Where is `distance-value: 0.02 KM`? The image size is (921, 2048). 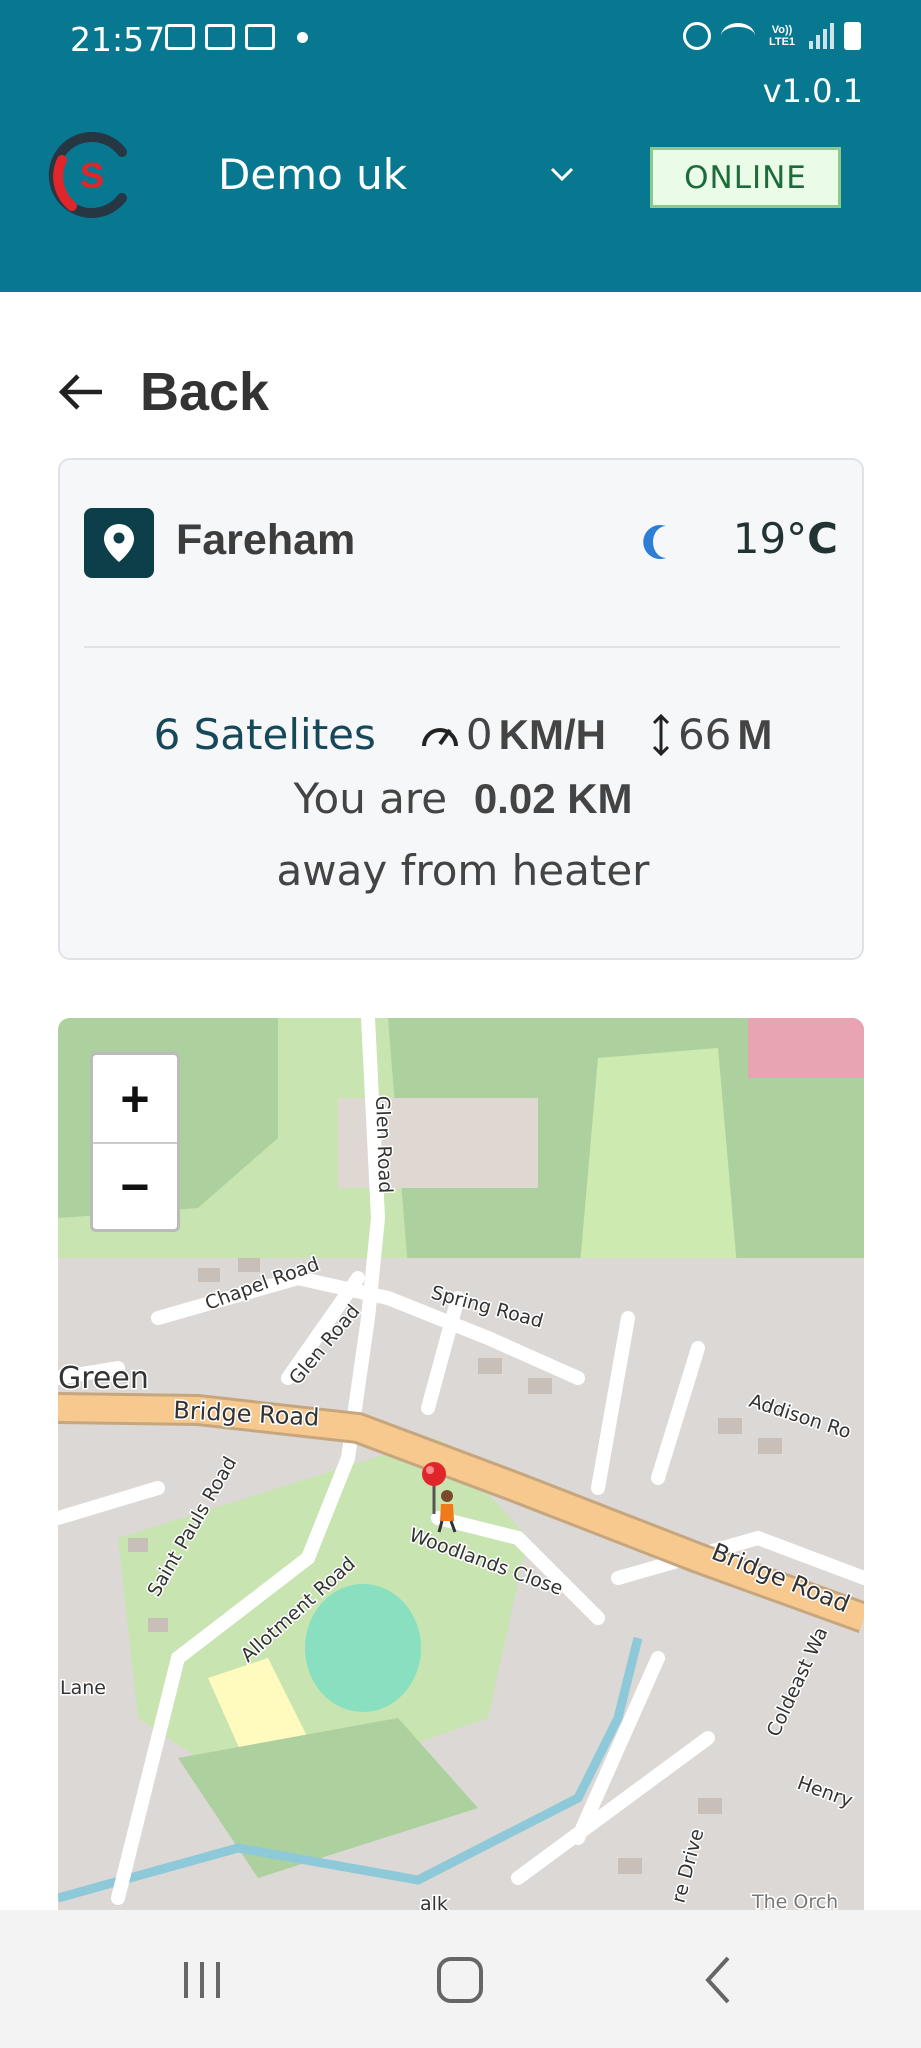 distance-value: 0.02 KM is located at coordinates (553, 798).